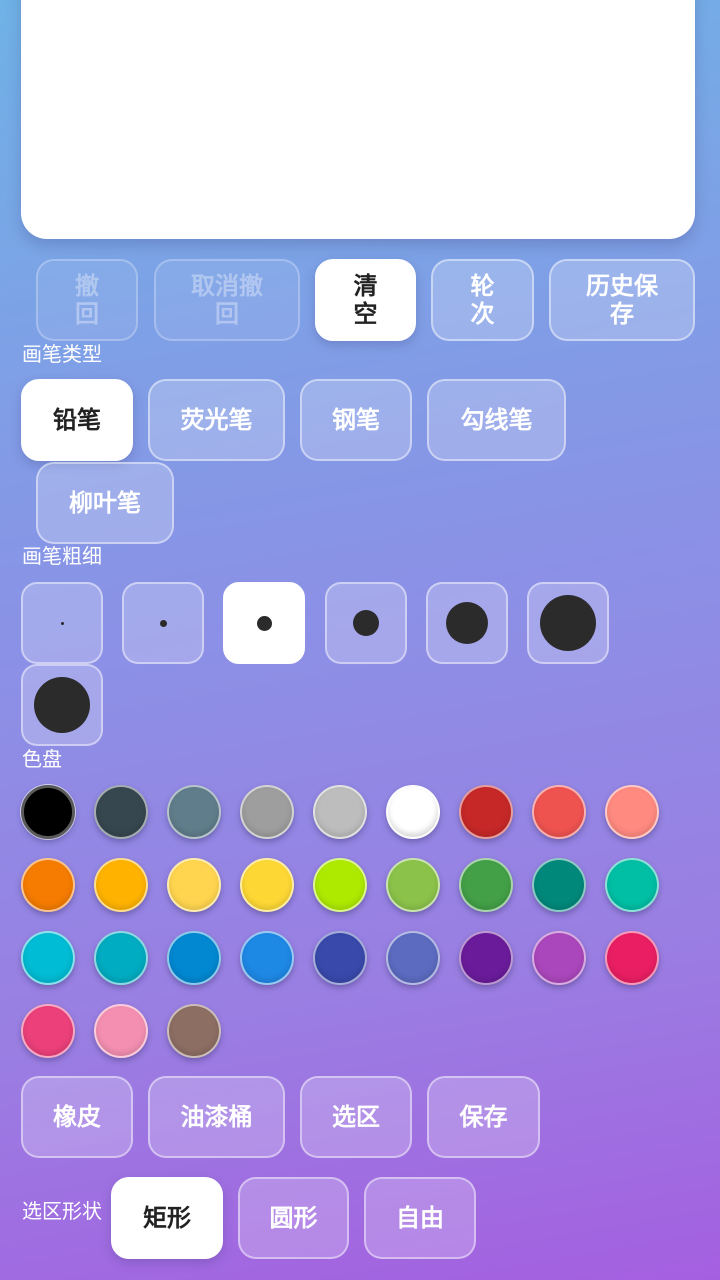 The width and height of the screenshot is (720, 1280). What do you see at coordinates (227, 300) in the screenshot?
I see `redo-button: 取消撤 回` at bounding box center [227, 300].